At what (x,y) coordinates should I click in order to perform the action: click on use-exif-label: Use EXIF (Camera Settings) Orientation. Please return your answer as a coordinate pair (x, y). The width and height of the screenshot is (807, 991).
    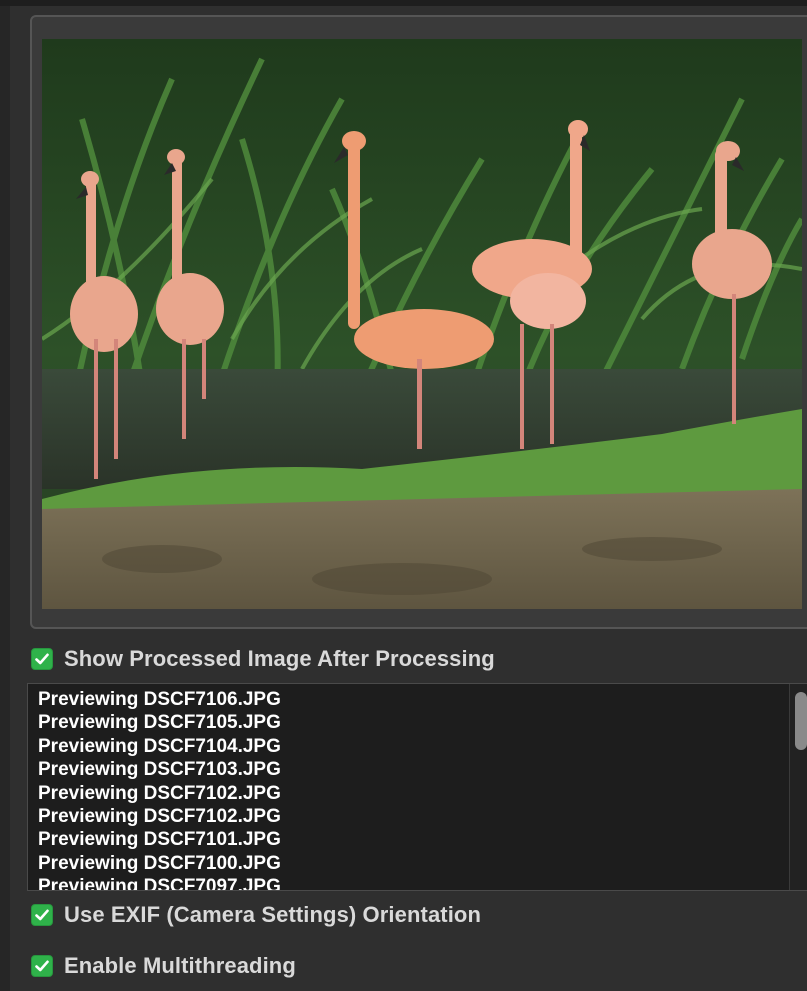
    Looking at the image, I should click on (272, 914).